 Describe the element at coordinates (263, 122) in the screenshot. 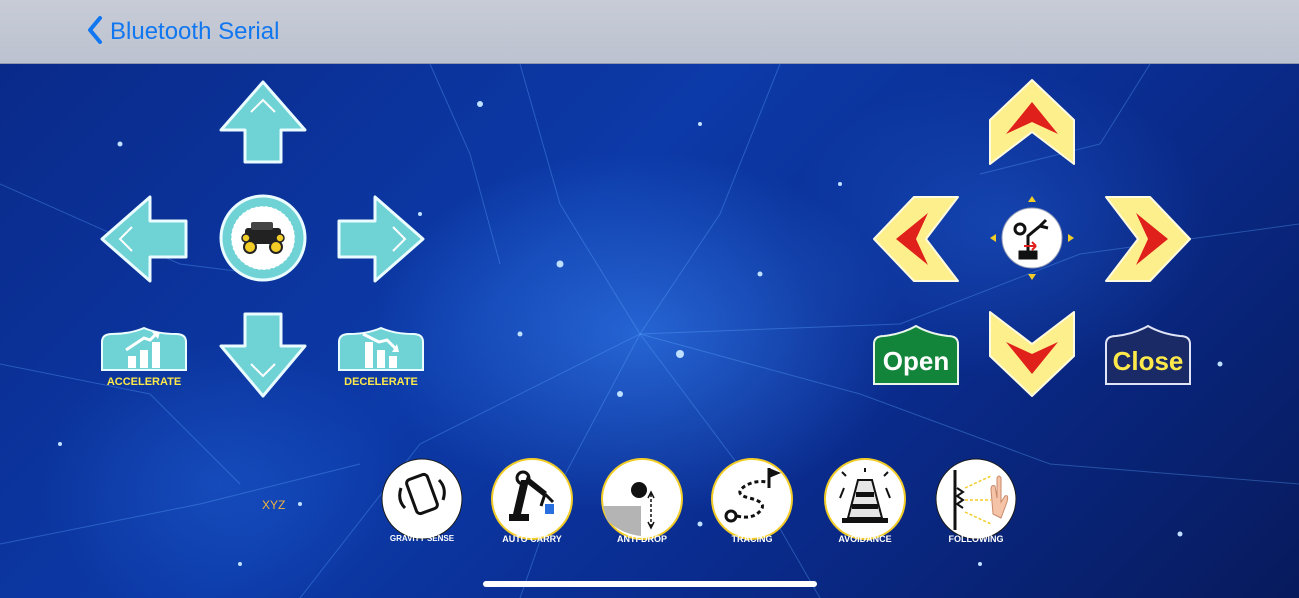

I see `drive-forward-button` at that location.